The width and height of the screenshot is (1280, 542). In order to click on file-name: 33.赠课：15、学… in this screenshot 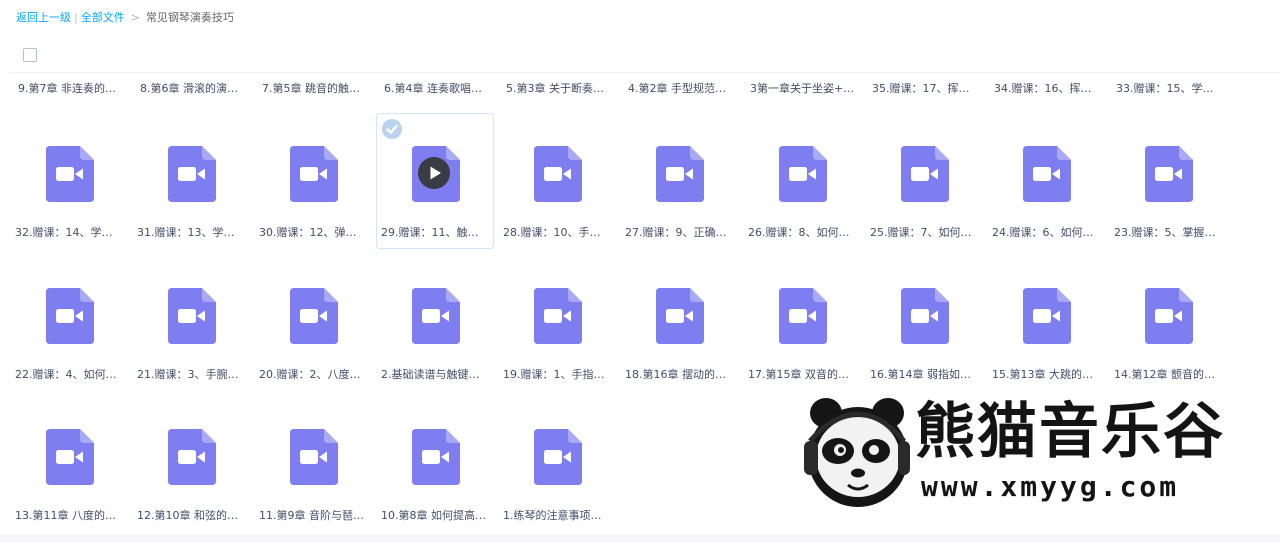, I will do `click(1170, 89)`.